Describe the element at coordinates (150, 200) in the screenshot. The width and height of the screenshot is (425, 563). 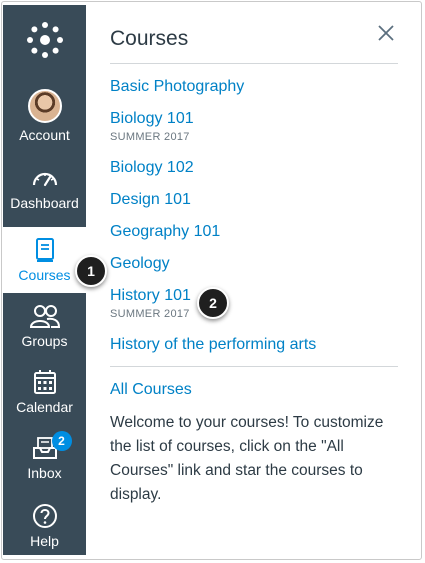
I see `course-link: Design 101` at that location.